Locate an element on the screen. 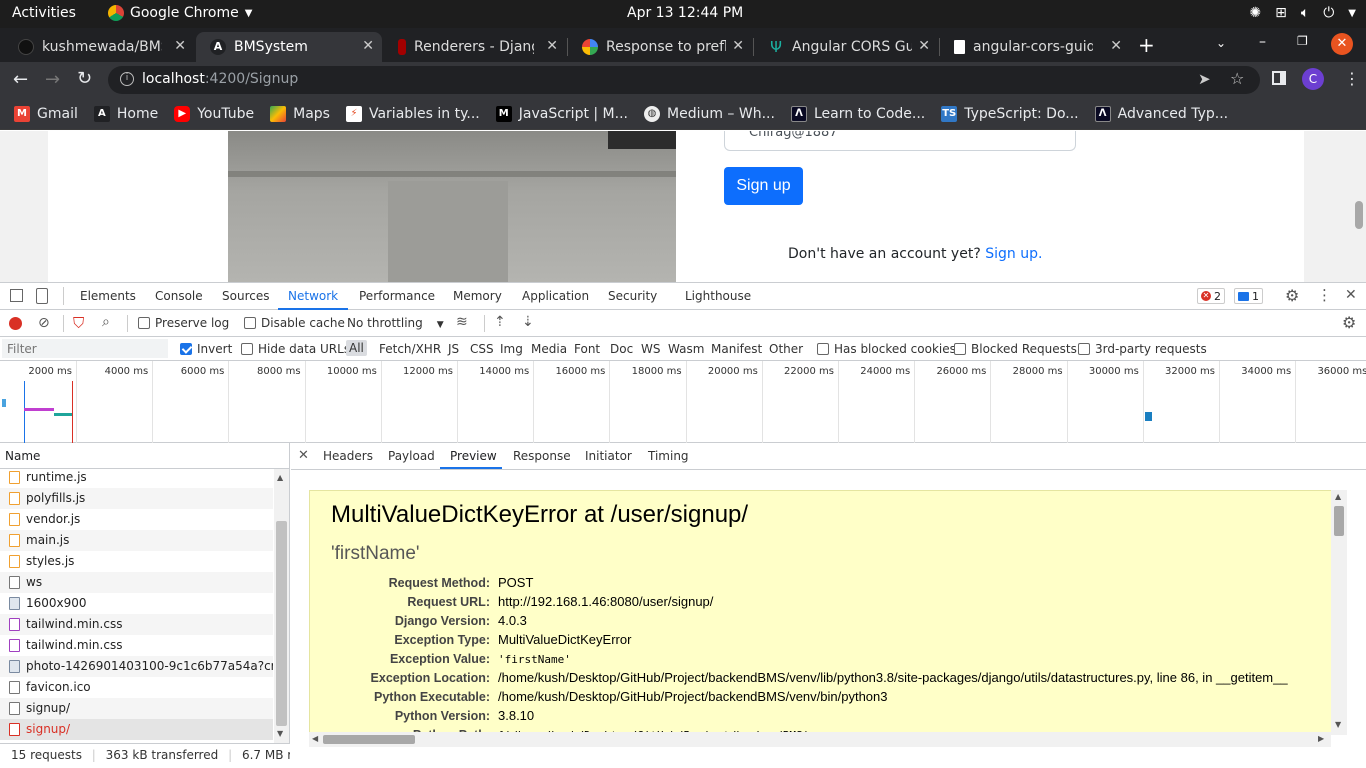 Image resolution: width=1366 pixels, height=768 pixels. disable-cache-checkbox: Disable cache is located at coordinates (294, 323).